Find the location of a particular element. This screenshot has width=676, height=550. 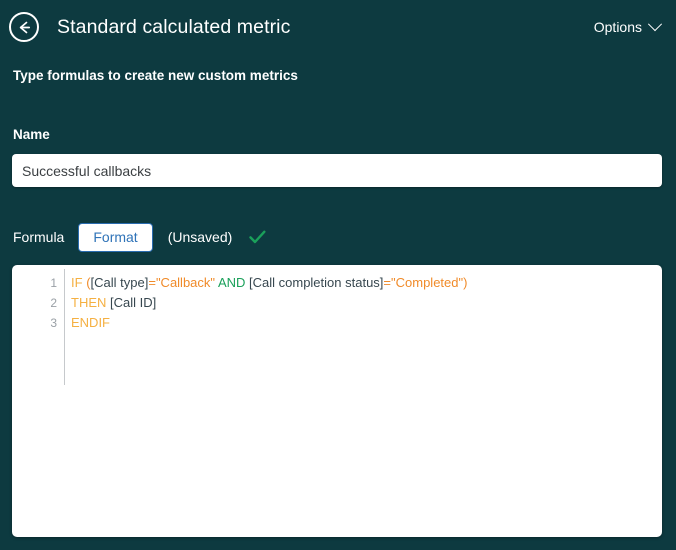

name-input is located at coordinates (337, 170).